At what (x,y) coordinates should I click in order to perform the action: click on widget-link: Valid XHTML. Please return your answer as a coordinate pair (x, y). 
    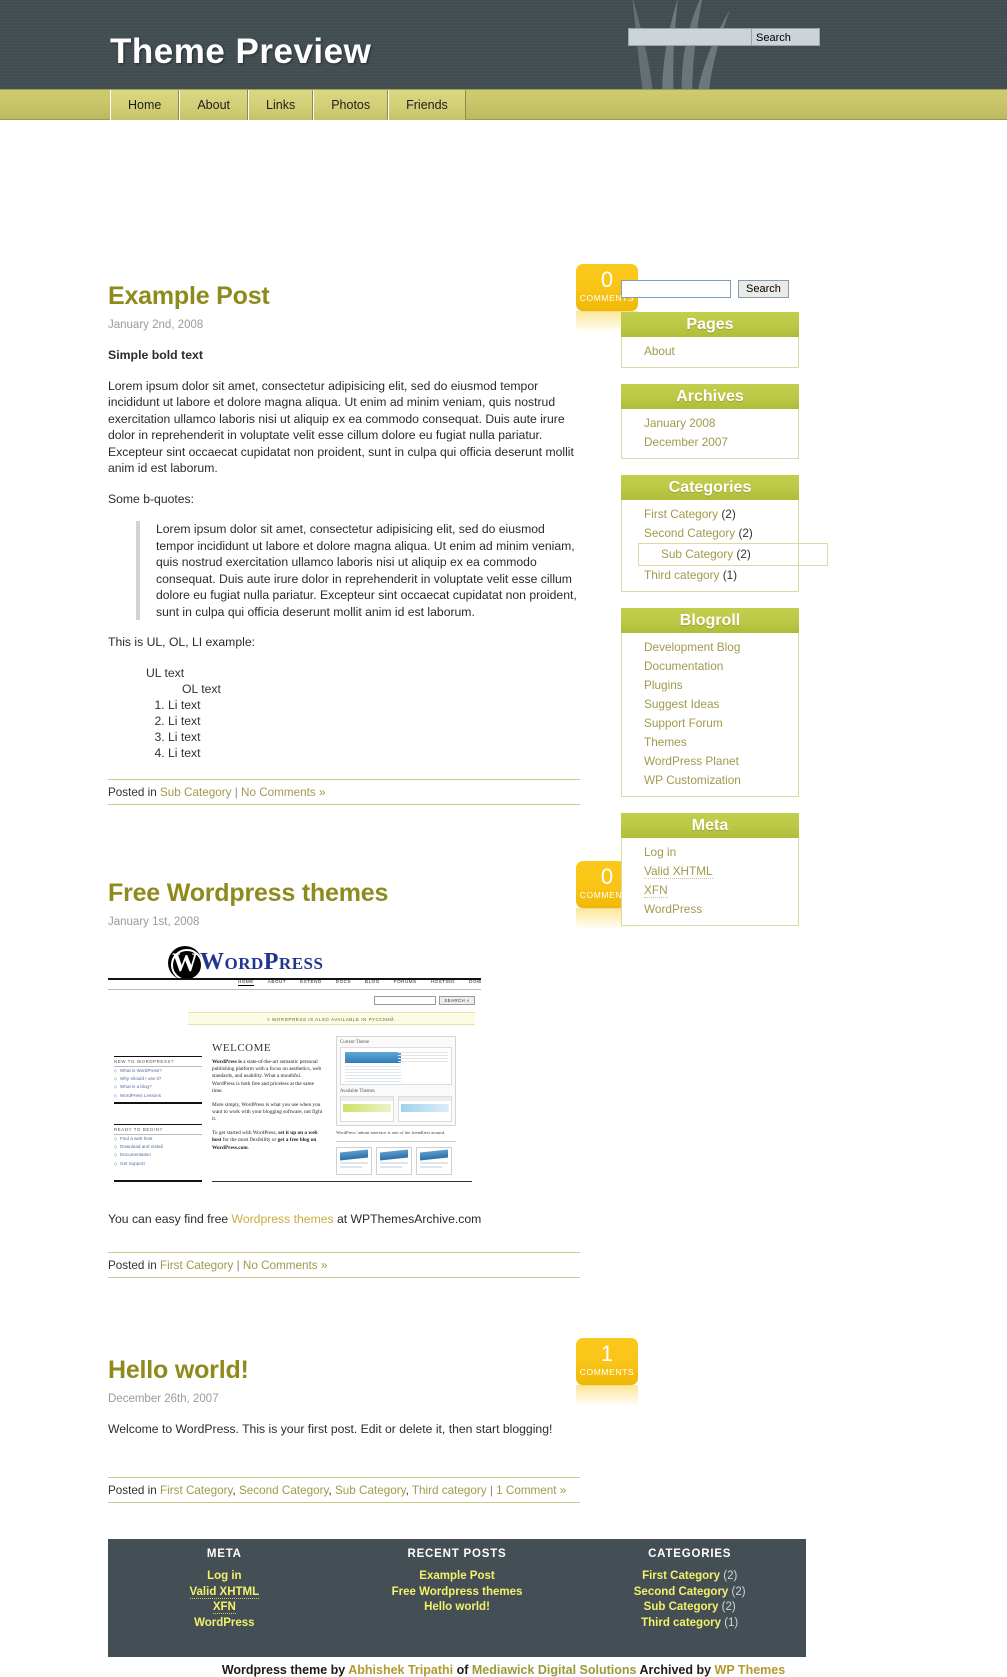
    Looking at the image, I should click on (678, 871).